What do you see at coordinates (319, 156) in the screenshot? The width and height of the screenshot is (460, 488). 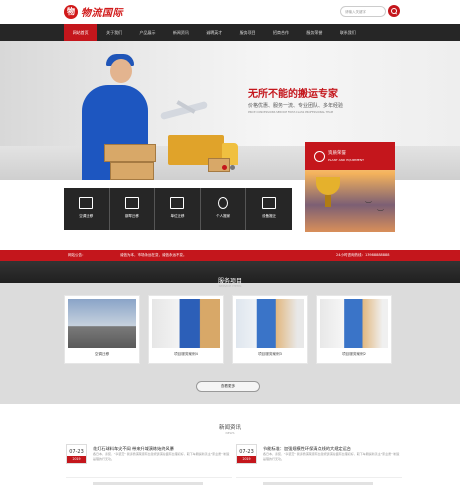 I see `award-icon` at bounding box center [319, 156].